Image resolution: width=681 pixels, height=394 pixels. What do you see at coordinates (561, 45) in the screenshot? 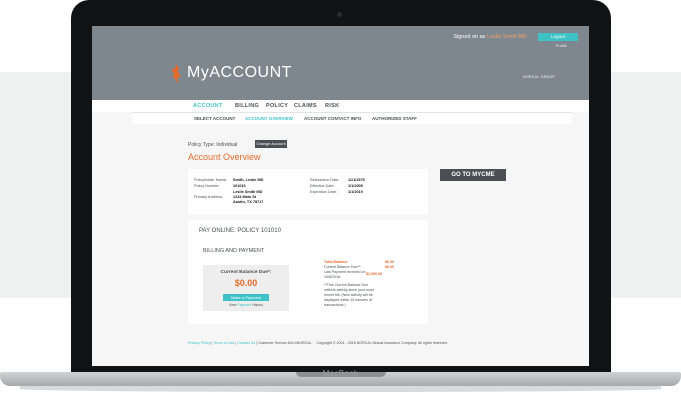
I see `profile-link: Profile` at bounding box center [561, 45].